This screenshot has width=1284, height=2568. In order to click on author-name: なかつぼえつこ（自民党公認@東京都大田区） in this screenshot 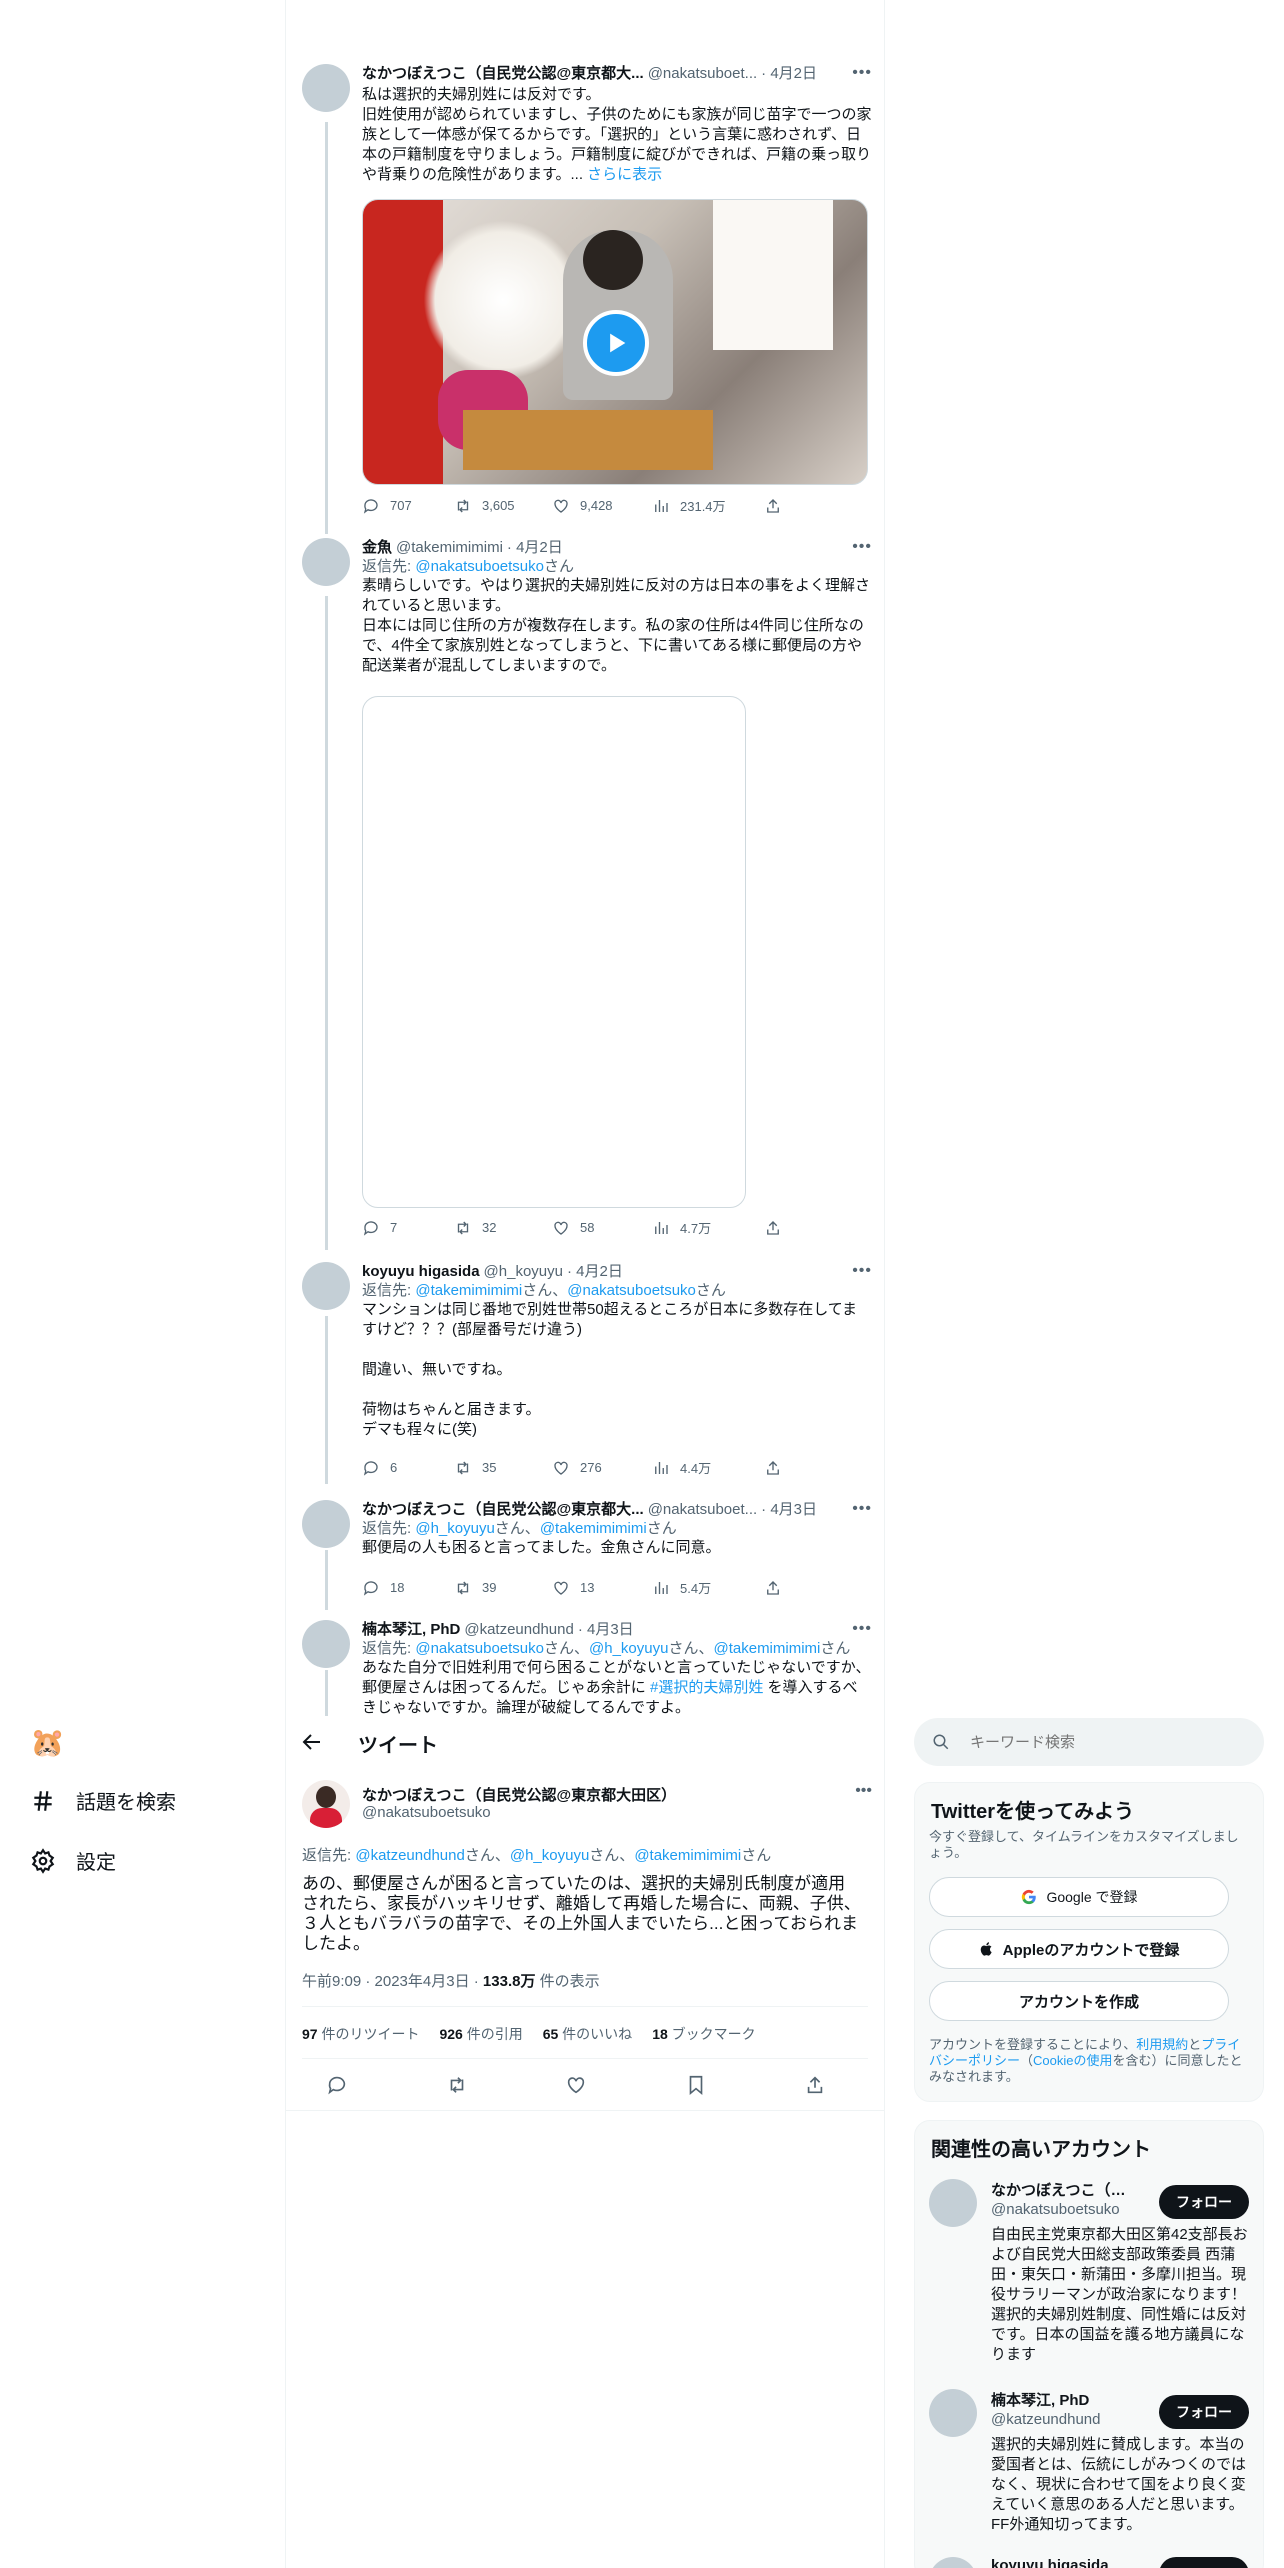, I will do `click(519, 1794)`.